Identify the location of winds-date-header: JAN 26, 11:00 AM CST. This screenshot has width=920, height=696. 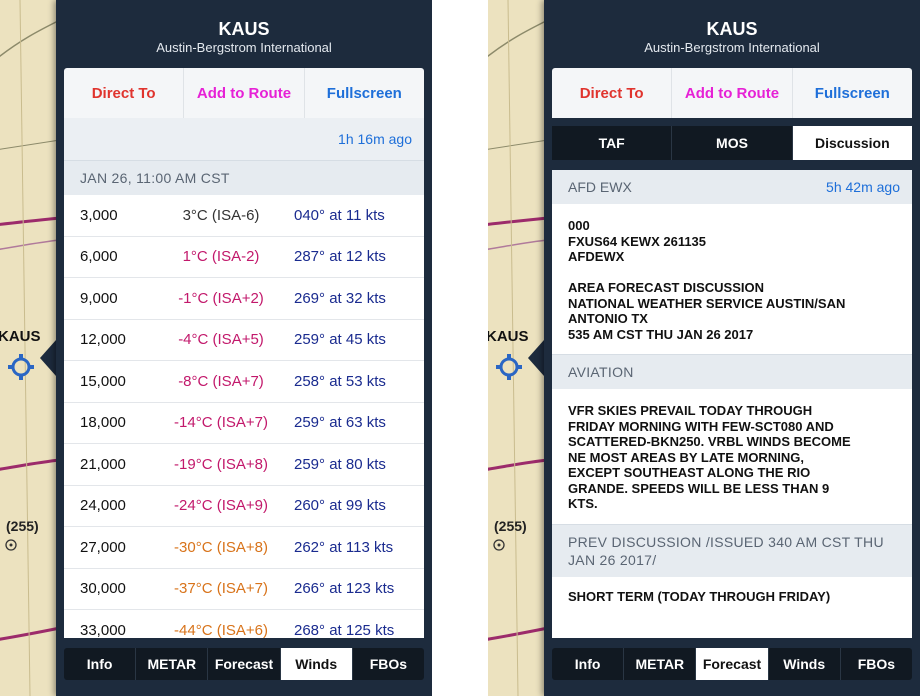
(244, 177).